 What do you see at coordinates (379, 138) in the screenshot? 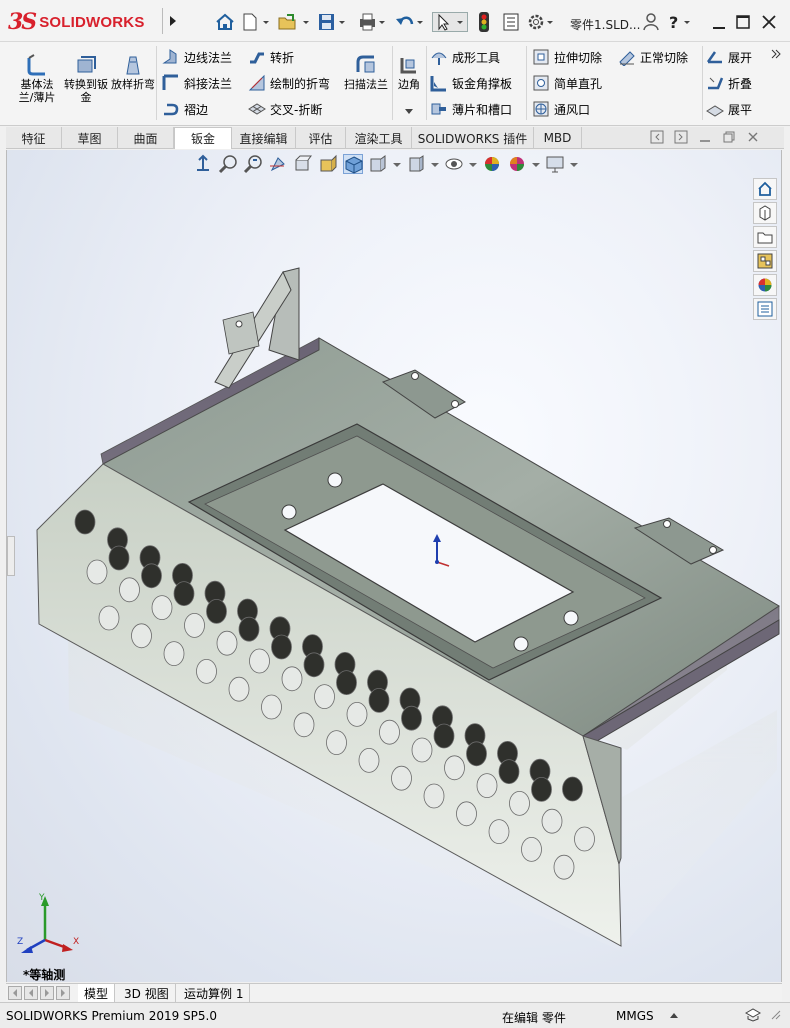
I see `tab-render-tools: 渲染工具` at bounding box center [379, 138].